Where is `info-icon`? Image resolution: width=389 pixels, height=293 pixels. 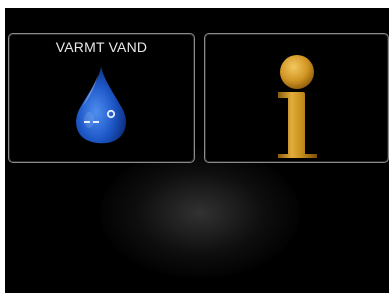 info-icon is located at coordinates (297, 106).